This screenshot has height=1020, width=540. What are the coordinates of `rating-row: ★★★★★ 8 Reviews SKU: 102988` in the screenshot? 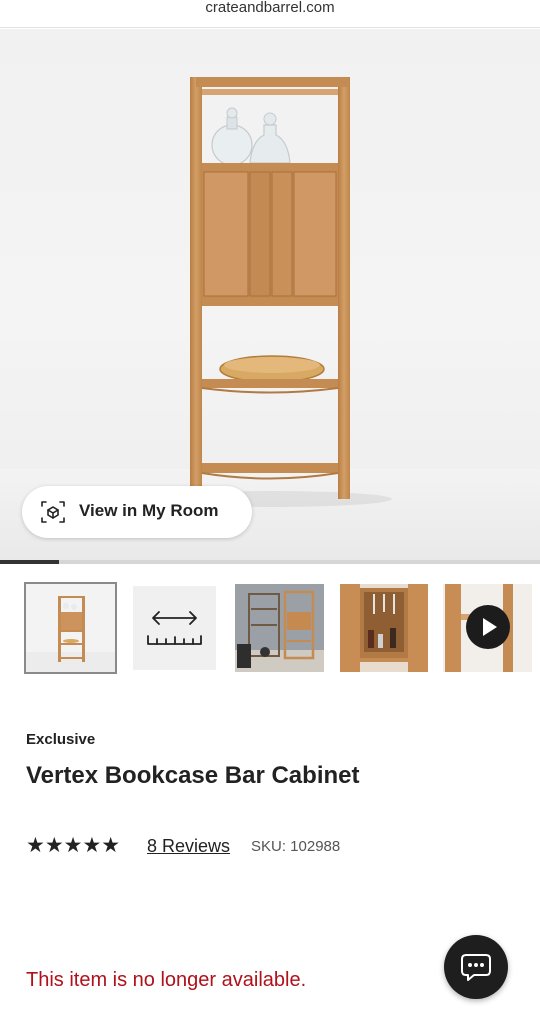 It's located at (226, 846).